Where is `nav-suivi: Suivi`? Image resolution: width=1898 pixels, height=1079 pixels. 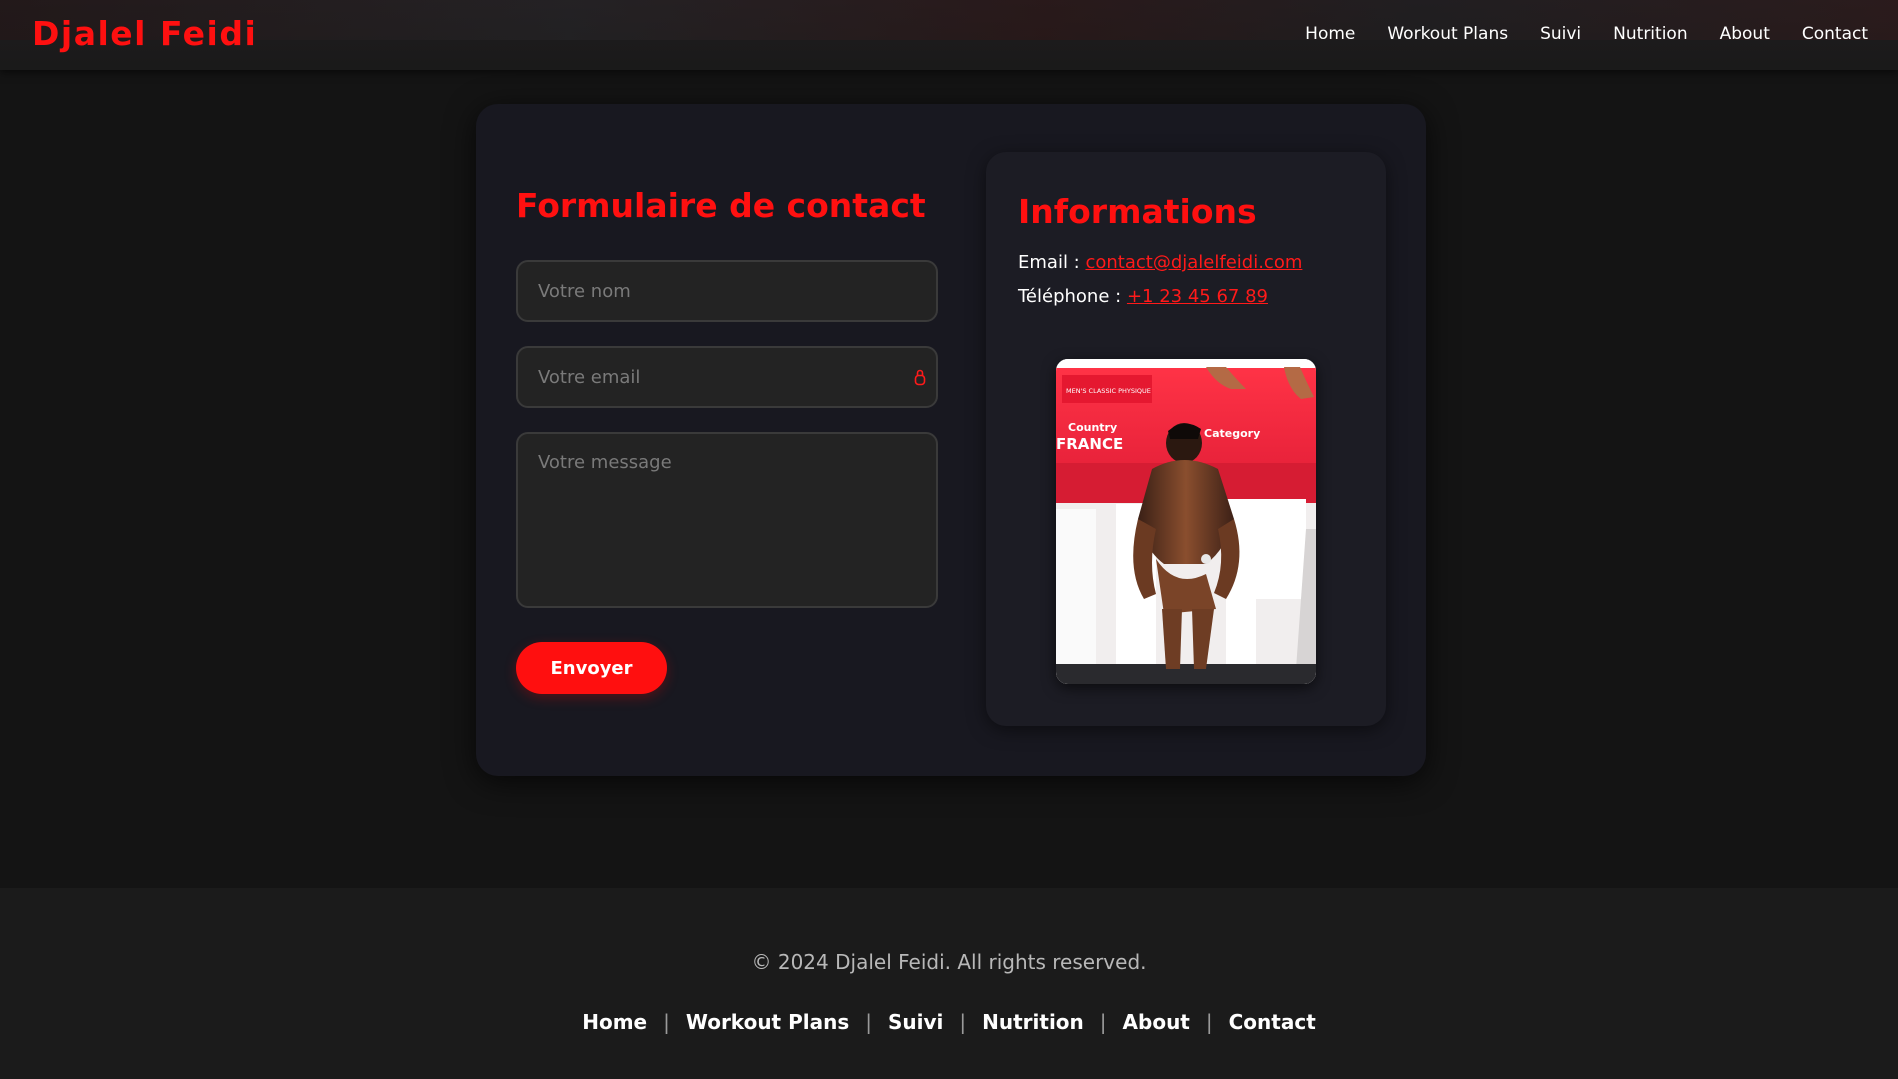 nav-suivi: Suivi is located at coordinates (1560, 34).